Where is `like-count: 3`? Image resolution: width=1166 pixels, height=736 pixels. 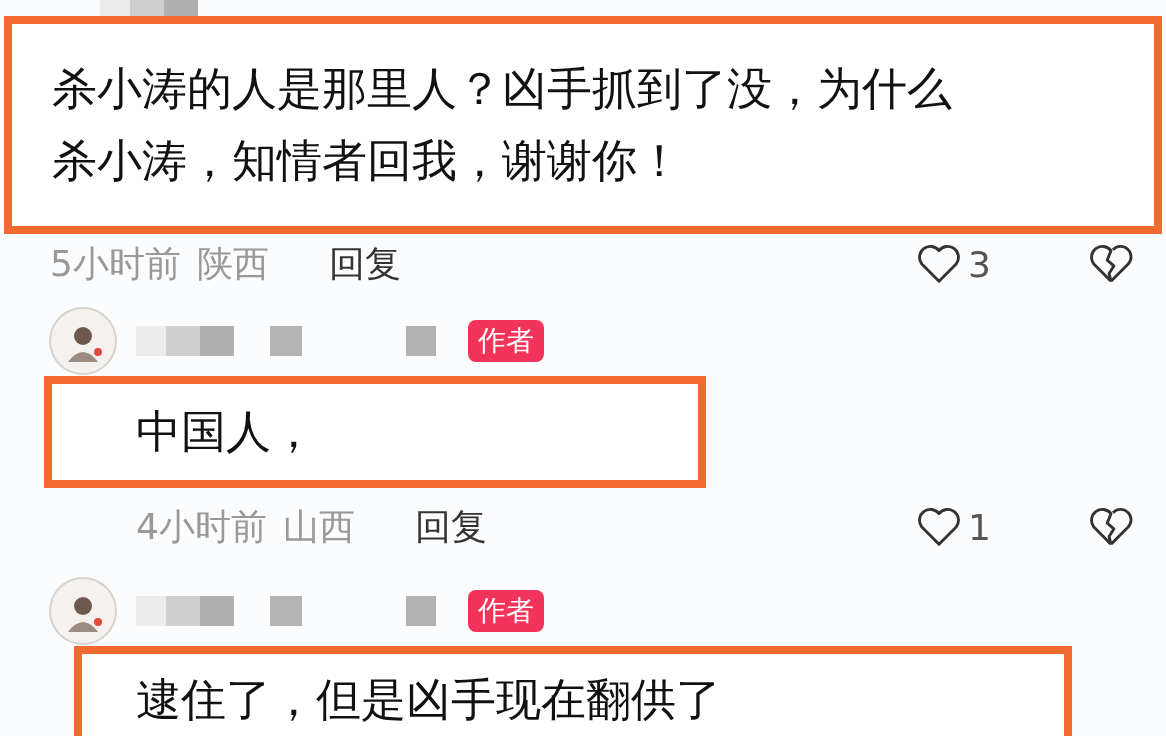
like-count: 3 is located at coordinates (980, 264).